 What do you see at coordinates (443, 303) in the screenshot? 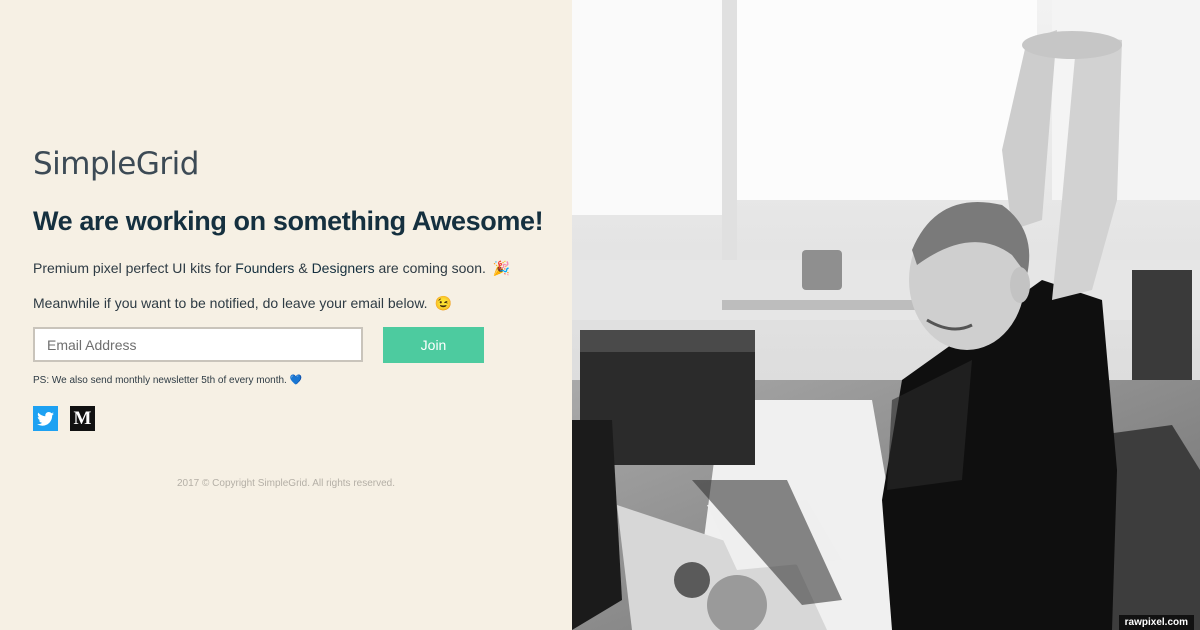
I see `wink-icon: 😉` at bounding box center [443, 303].